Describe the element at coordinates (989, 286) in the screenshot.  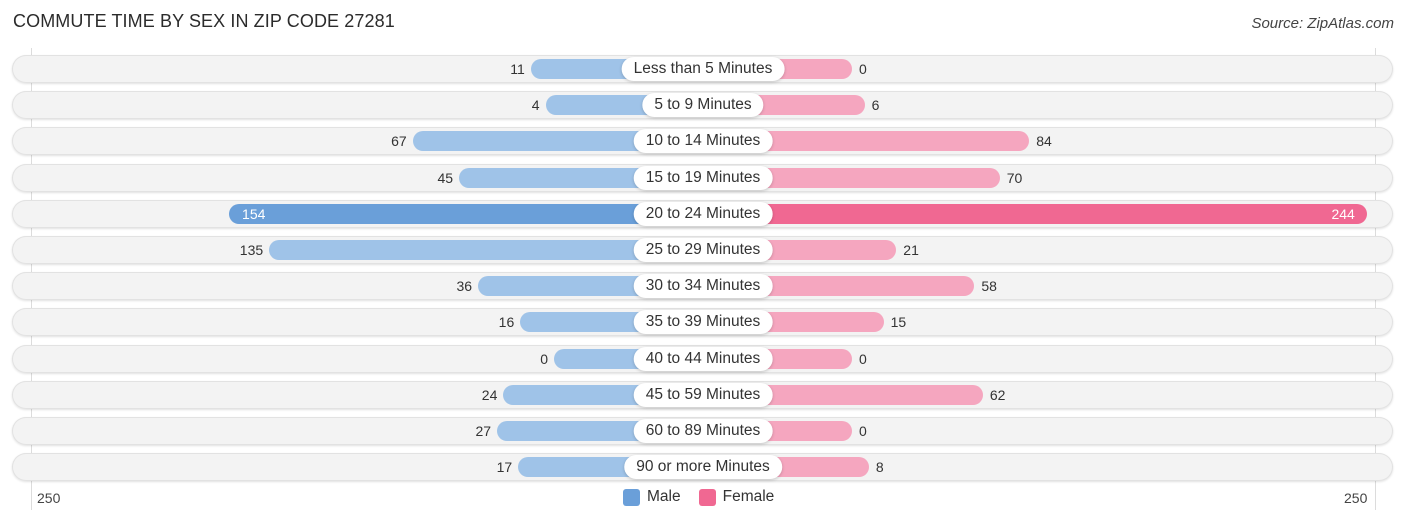
I see `value-label-female: 58` at that location.